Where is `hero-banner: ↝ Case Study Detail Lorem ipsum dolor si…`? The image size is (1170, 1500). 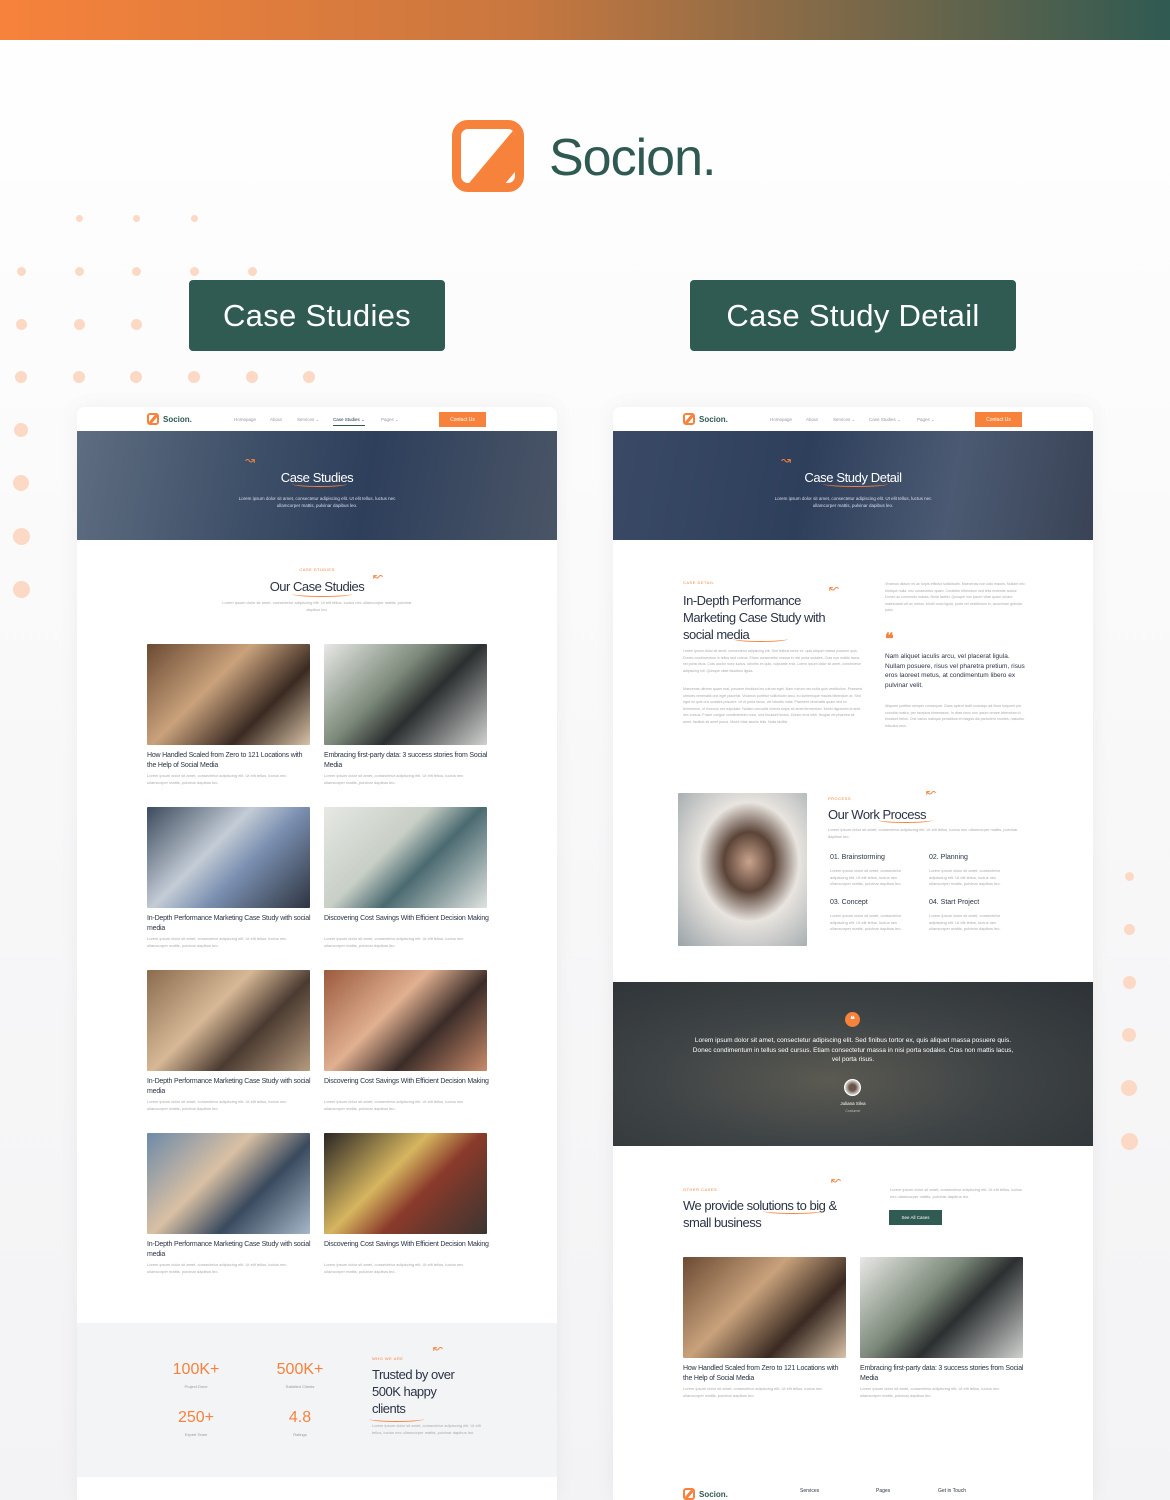 hero-banner: ↝ Case Study Detail Lorem ipsum dolor si… is located at coordinates (853, 485).